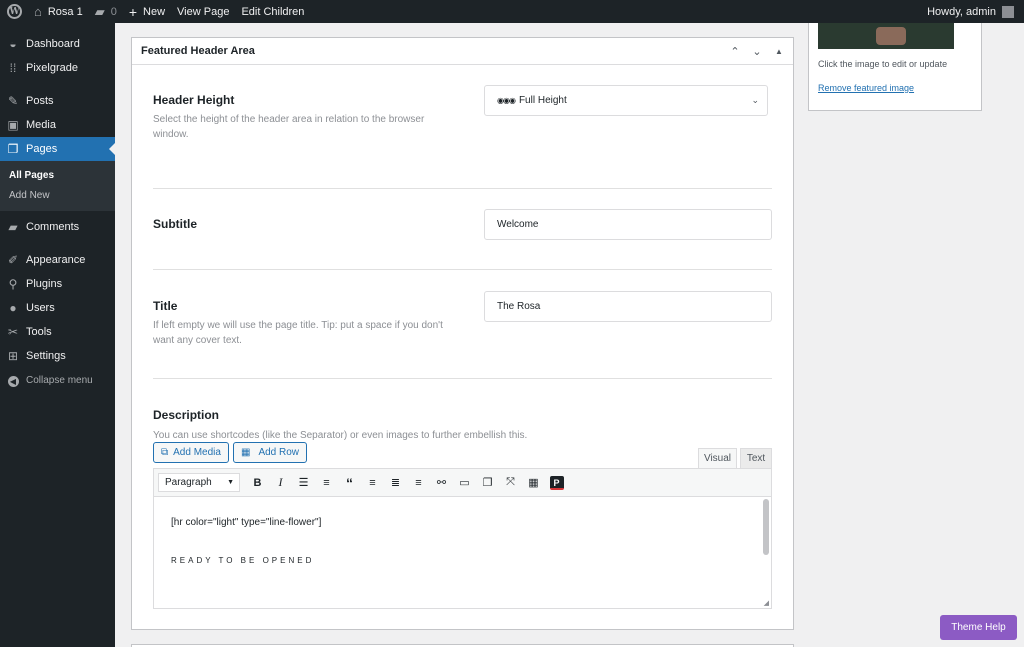 Image resolution: width=1024 pixels, height=647 pixels. I want to click on comment-bubble-icon: ▰, so click(99, 11).